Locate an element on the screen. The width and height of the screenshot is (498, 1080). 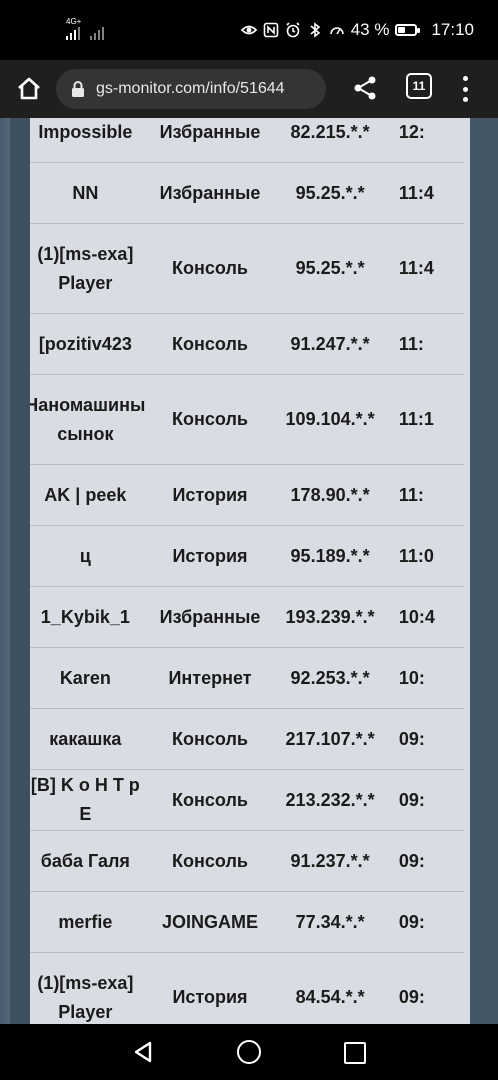
eye-icon is located at coordinates (248, 30).